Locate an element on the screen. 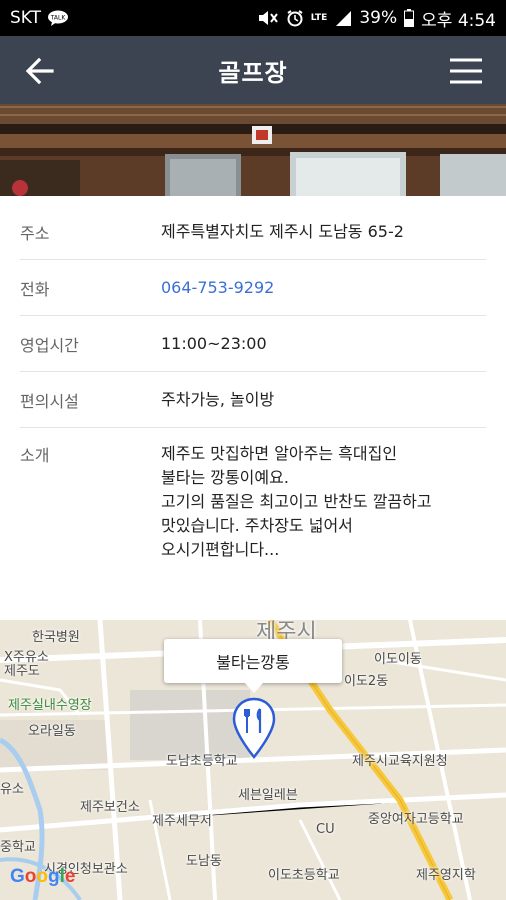  intro-line: 불타는 깡통이예요. is located at coordinates (225, 477).